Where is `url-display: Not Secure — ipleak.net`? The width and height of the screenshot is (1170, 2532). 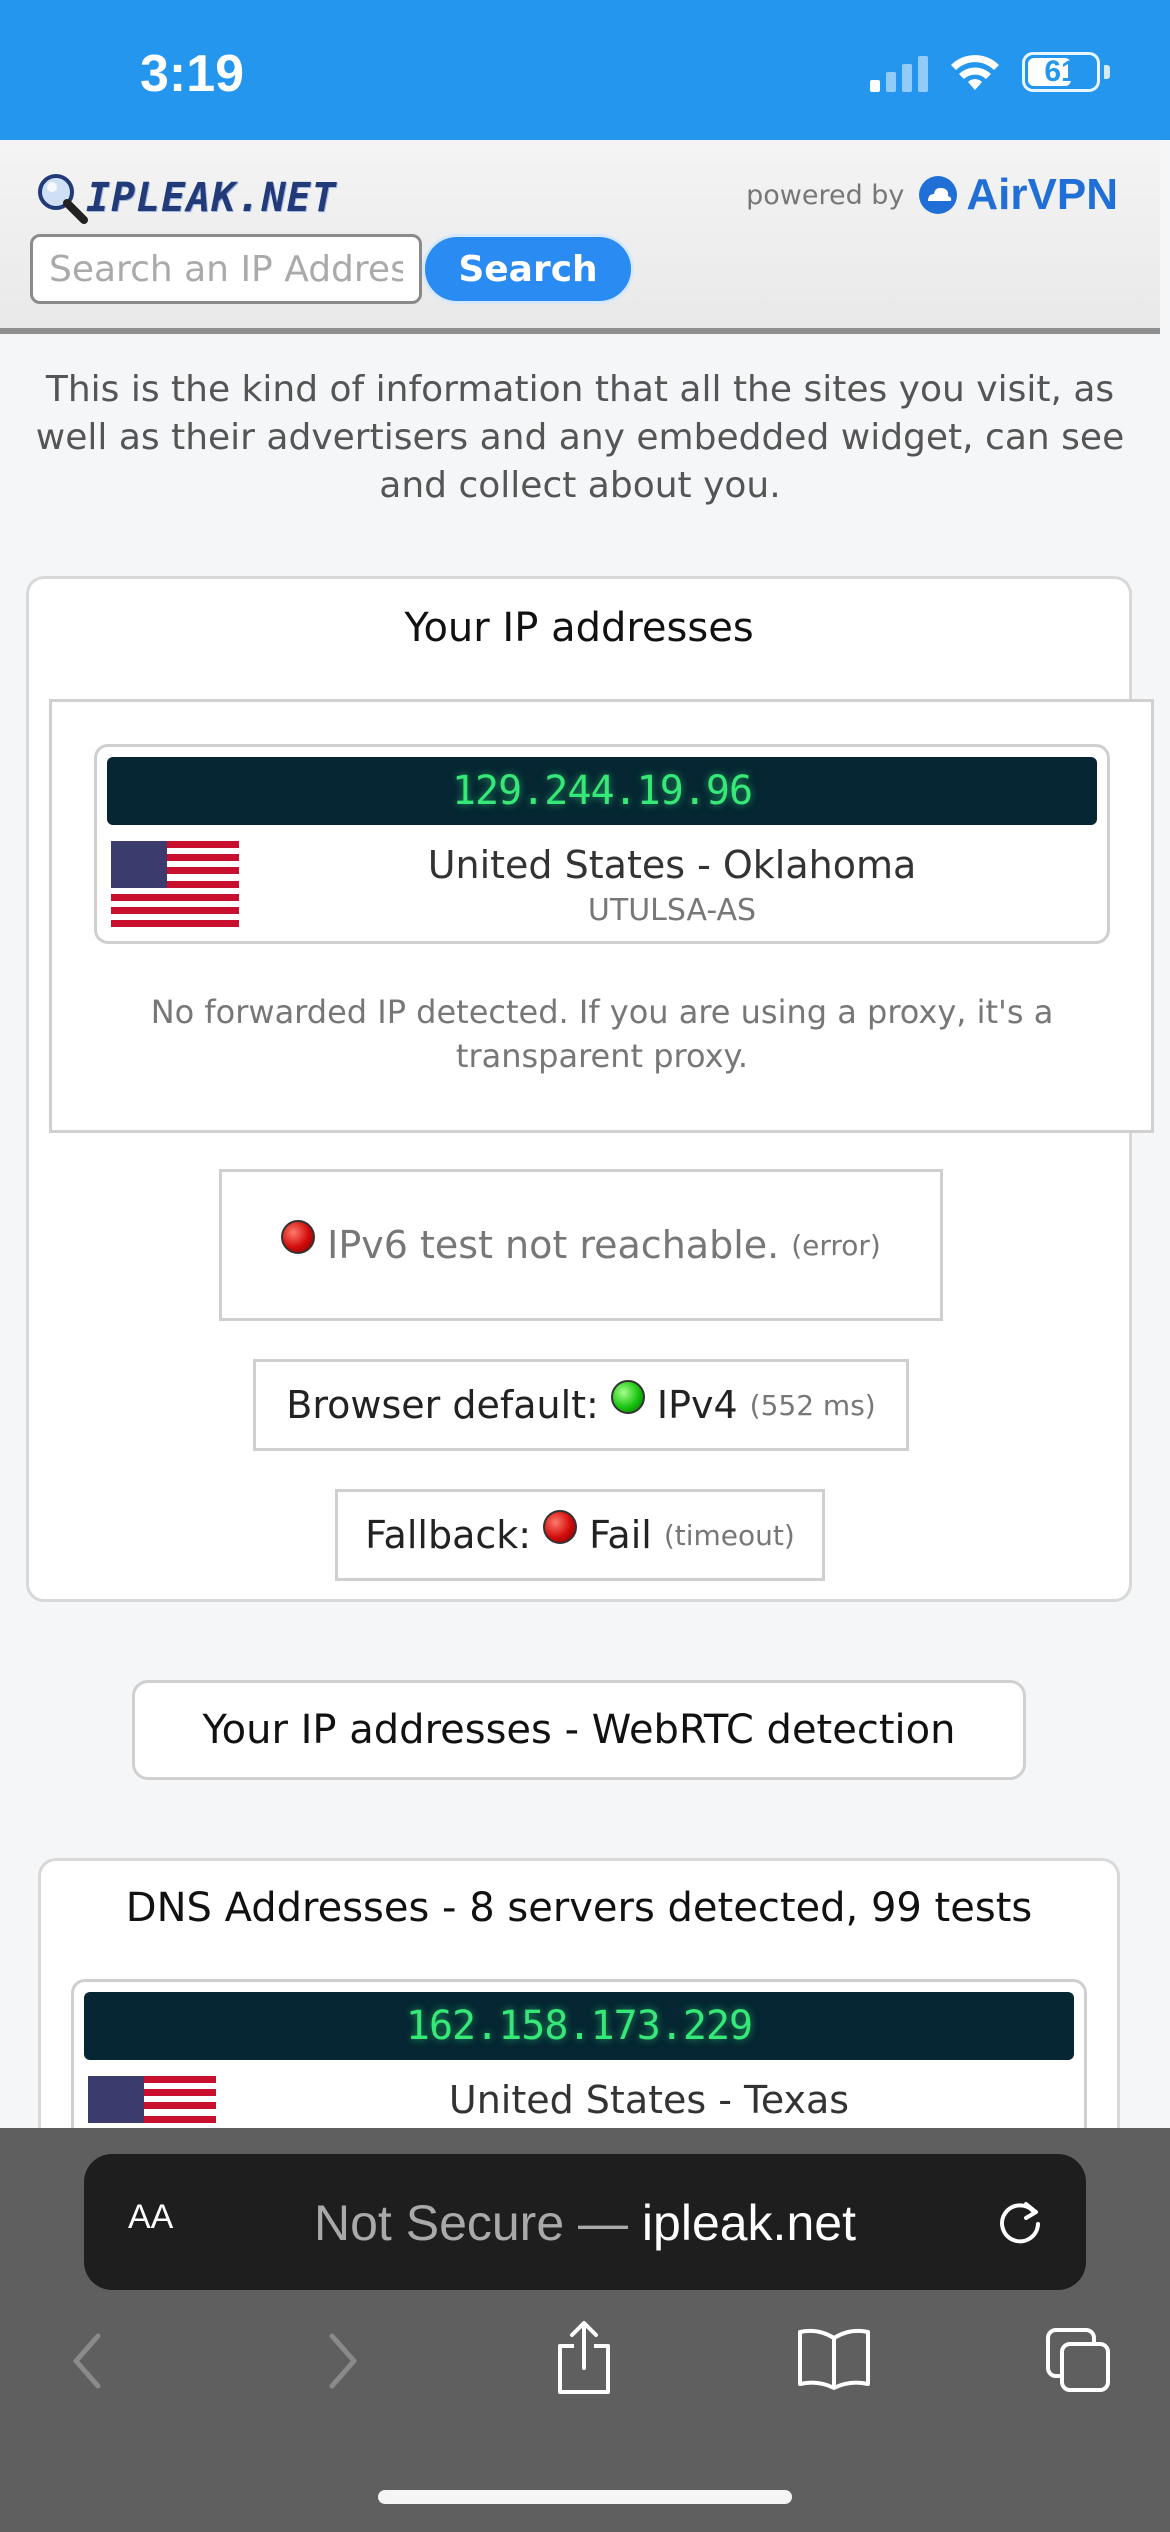 url-display: Not Secure — ipleak.net is located at coordinates (585, 2223).